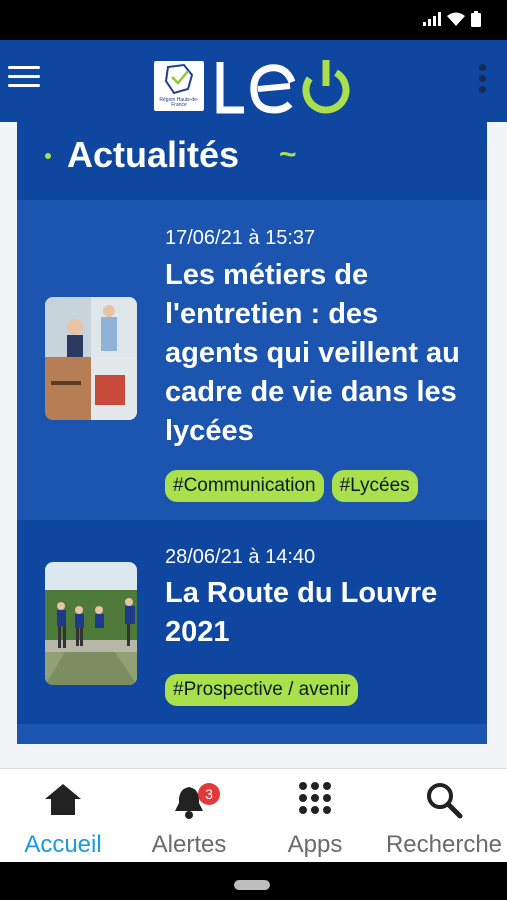  I want to click on region-logo-text: Région Hauts-de-France, so click(179, 102).